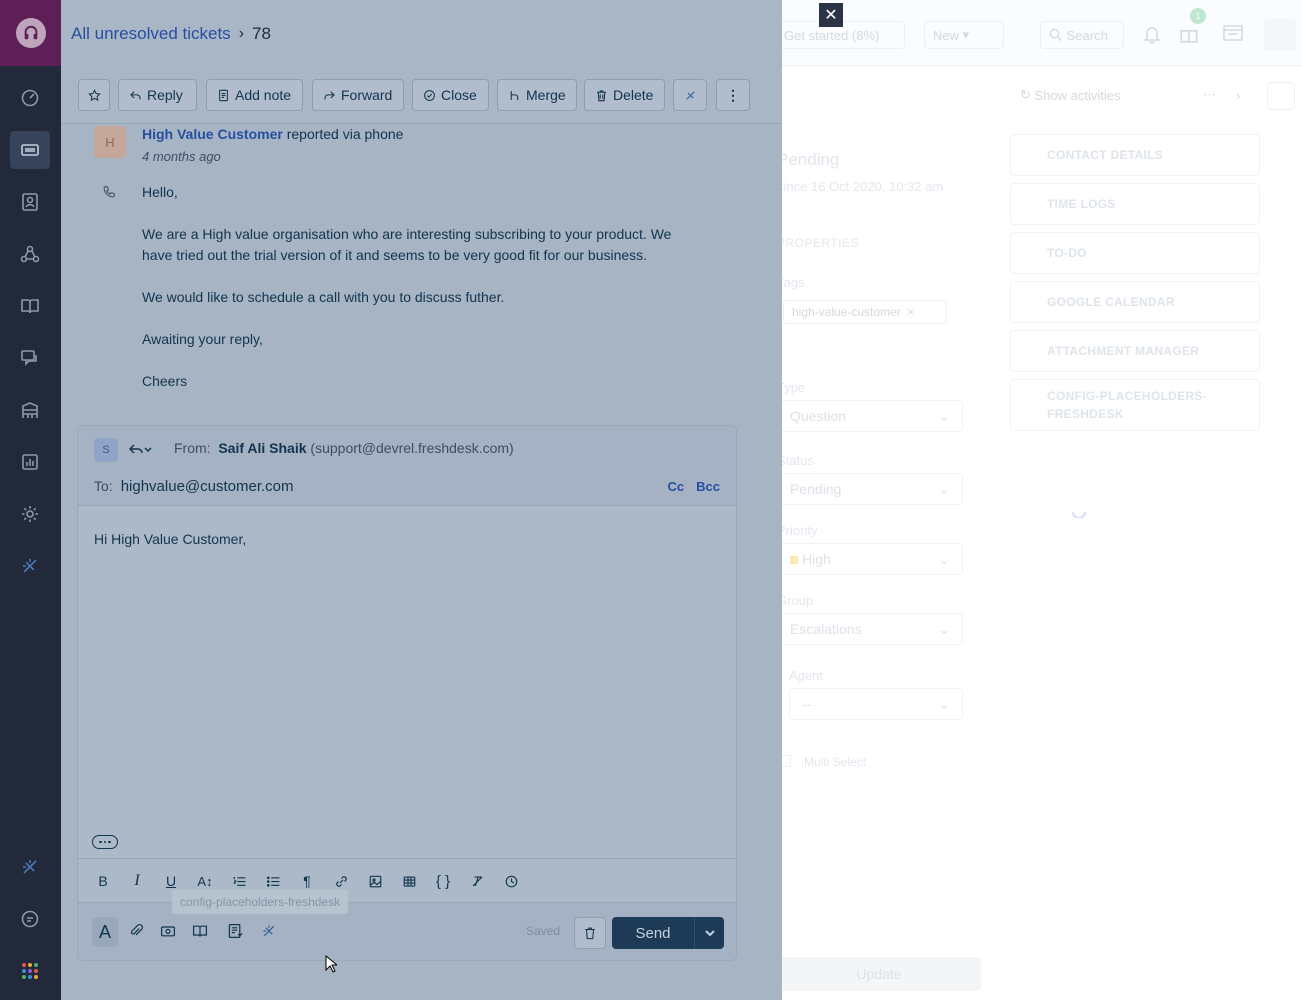  I want to click on from-email: (support@devrel.freshdesk.com), so click(411, 448).